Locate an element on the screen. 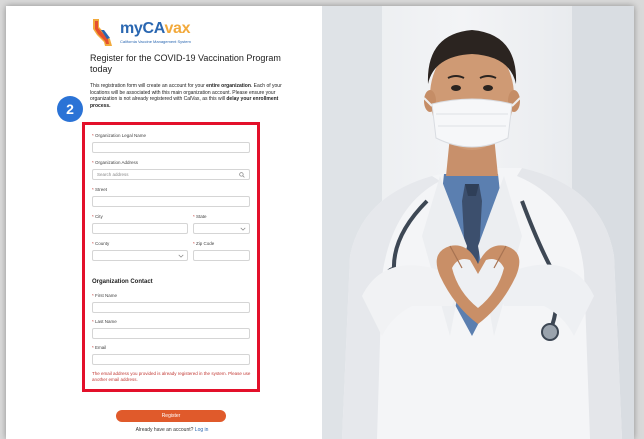  org-legal-name-label: * Organization Legal Name is located at coordinates (119, 135).